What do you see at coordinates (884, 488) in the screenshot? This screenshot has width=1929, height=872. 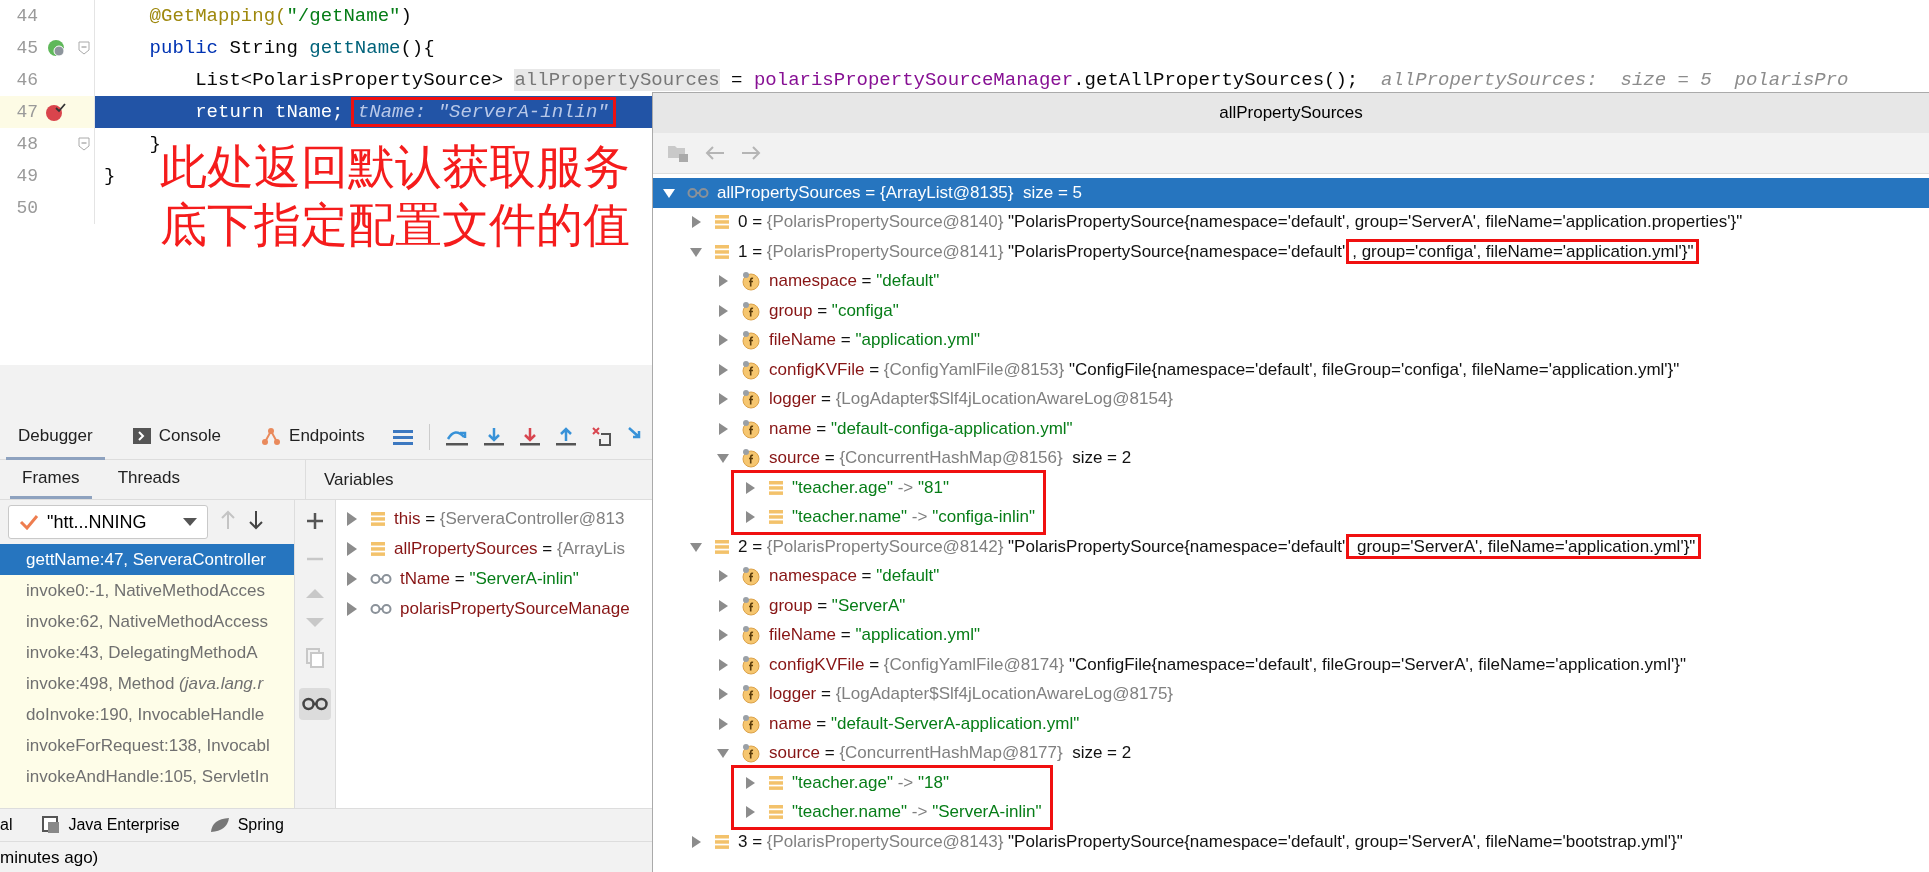 I see `tree-row: "teacher.age" -> "81"` at bounding box center [884, 488].